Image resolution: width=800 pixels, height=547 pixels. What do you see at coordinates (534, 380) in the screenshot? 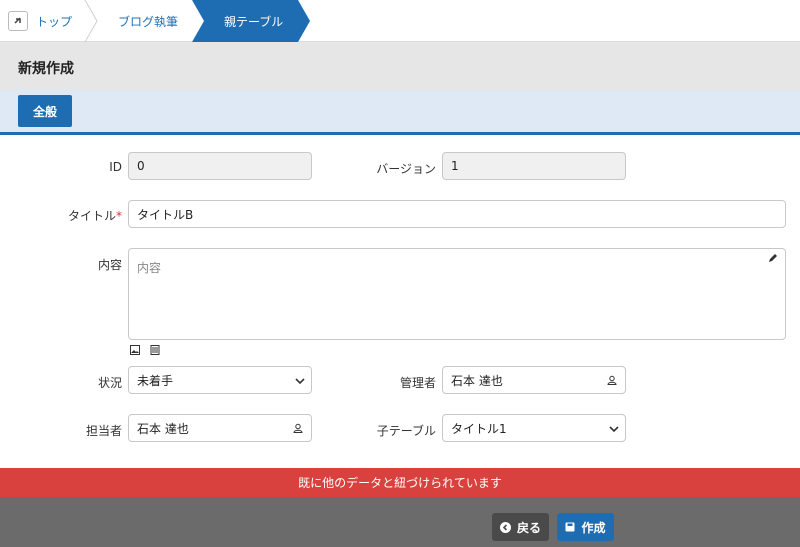
I see `manager-field: 石本 達也` at bounding box center [534, 380].